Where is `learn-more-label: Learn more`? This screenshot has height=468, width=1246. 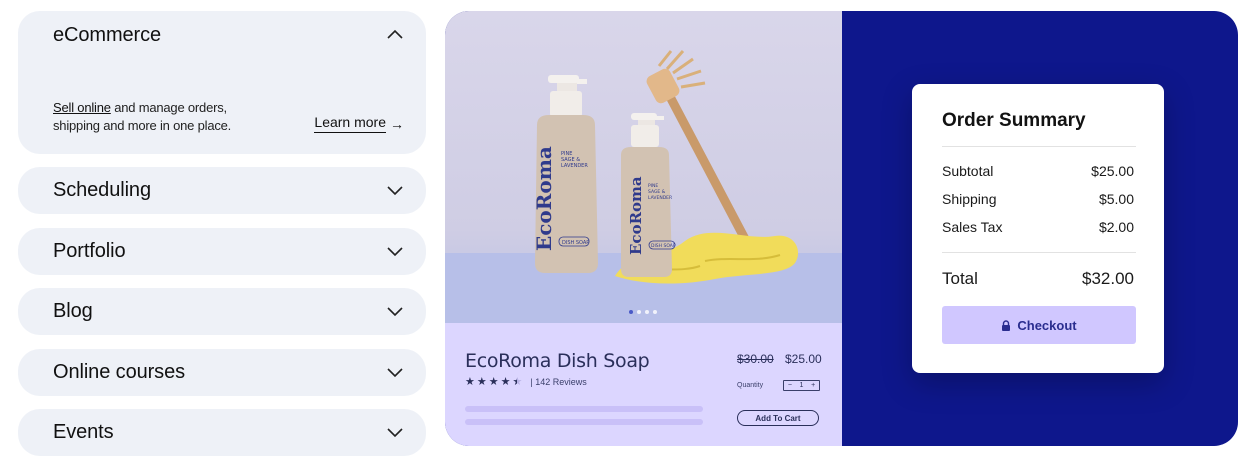
learn-more-label: Learn more is located at coordinates (350, 123).